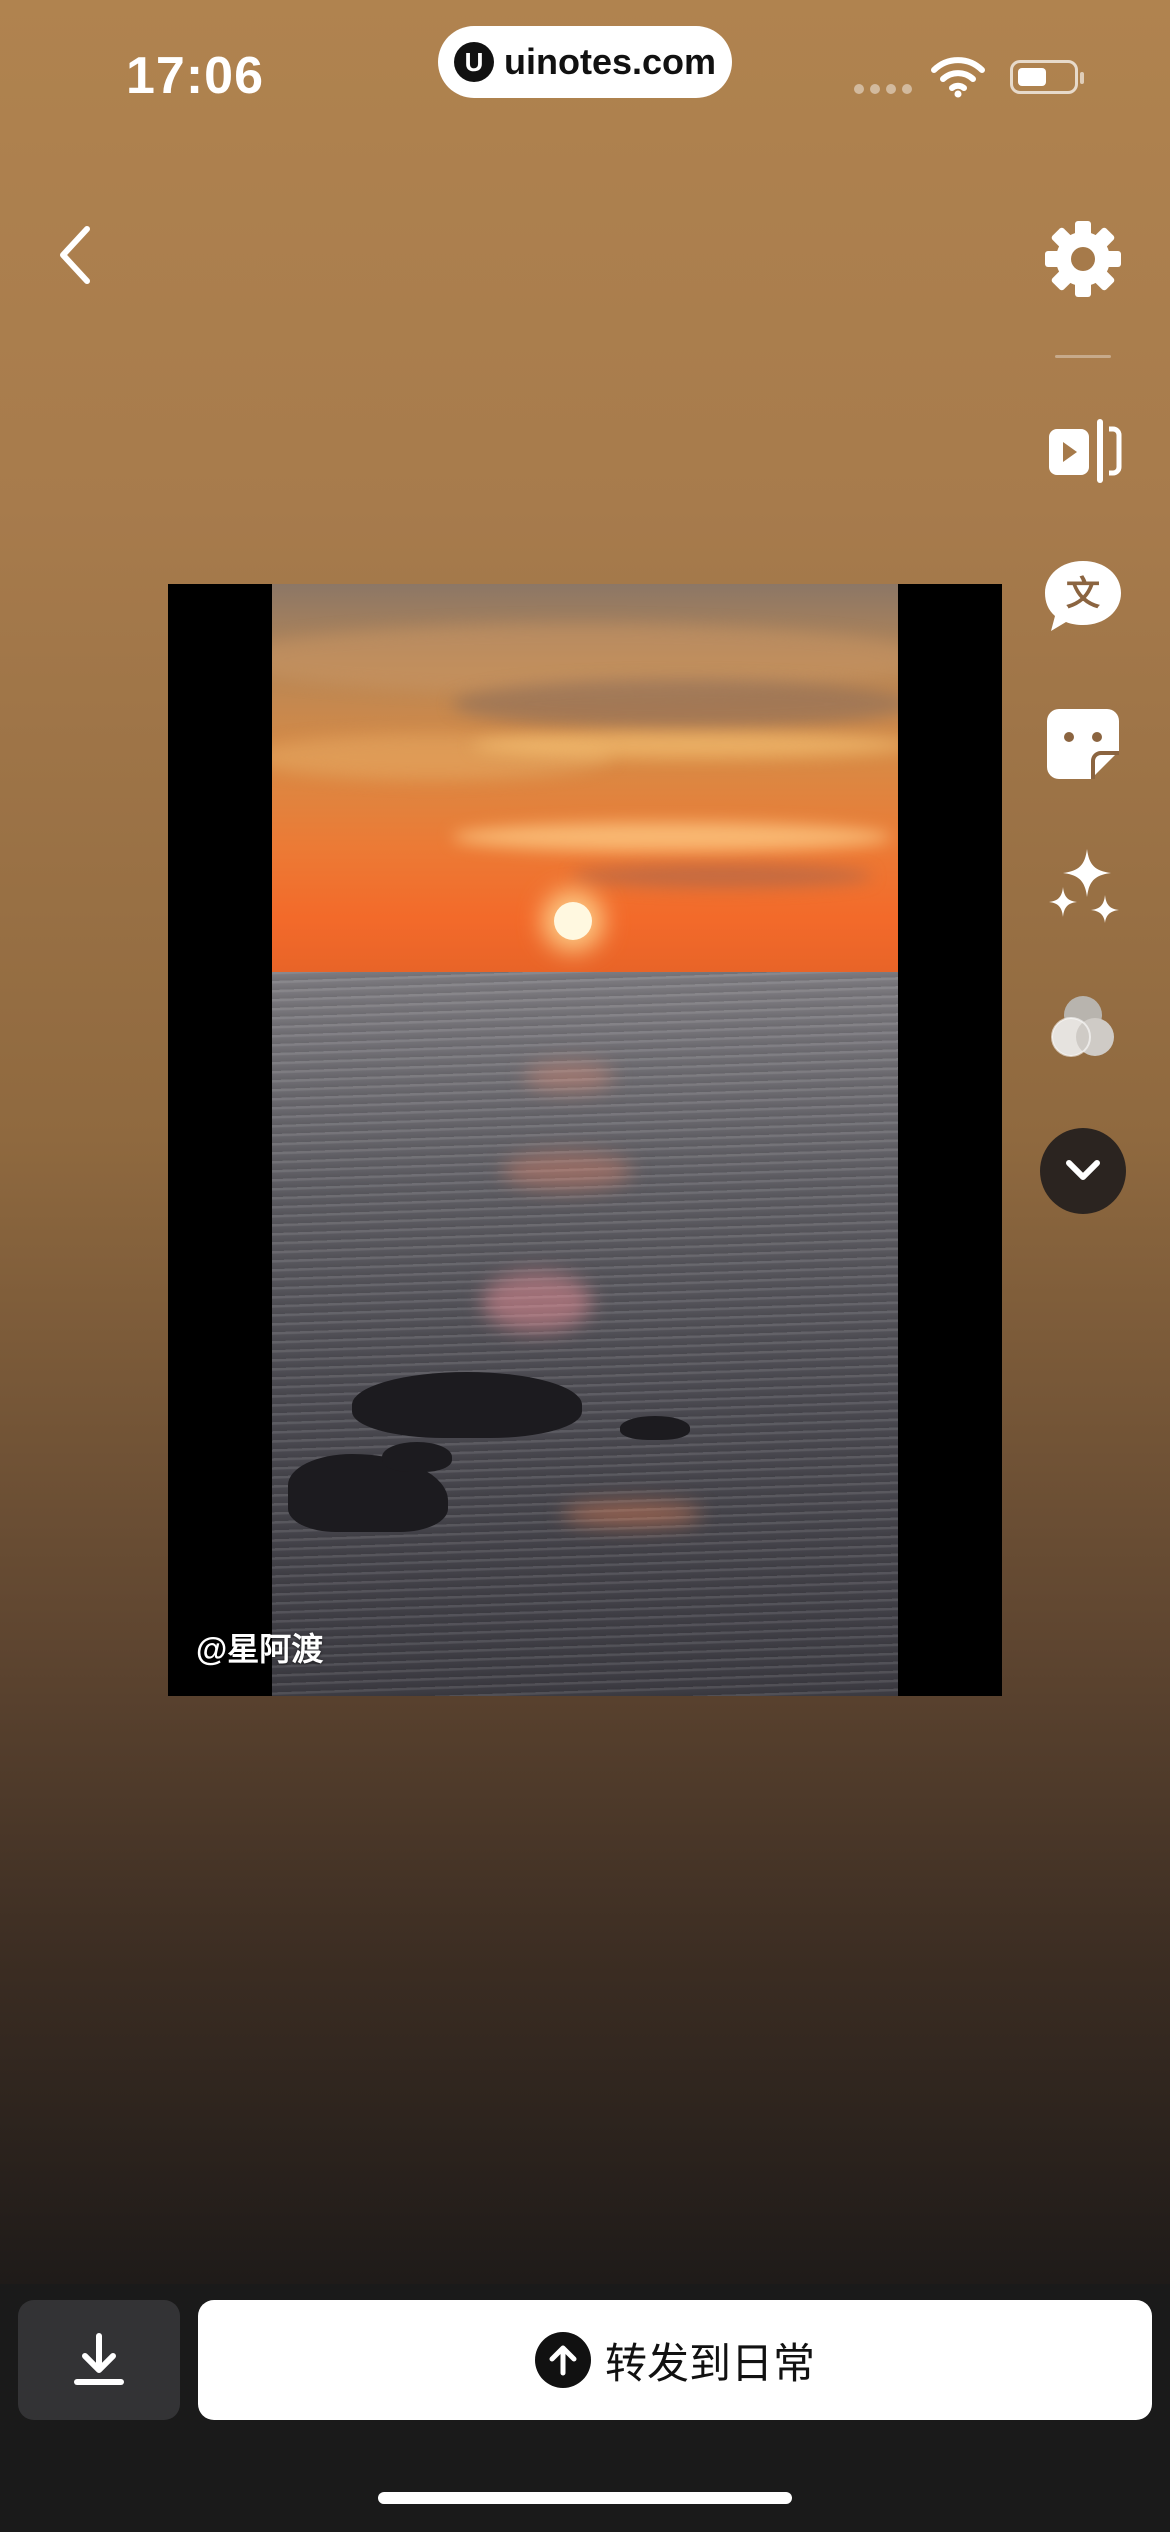 This screenshot has width=1170, height=2532. I want to click on site-domain: uinotes.com, so click(610, 61).